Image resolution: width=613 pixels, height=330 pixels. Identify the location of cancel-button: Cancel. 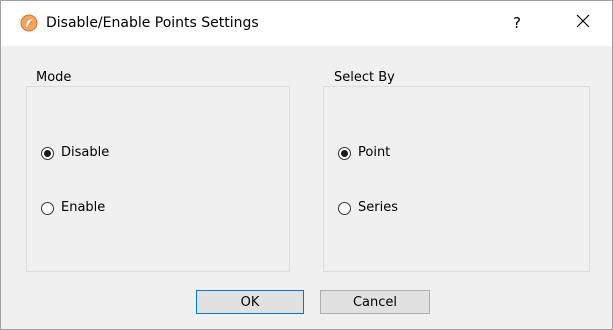
(375, 302).